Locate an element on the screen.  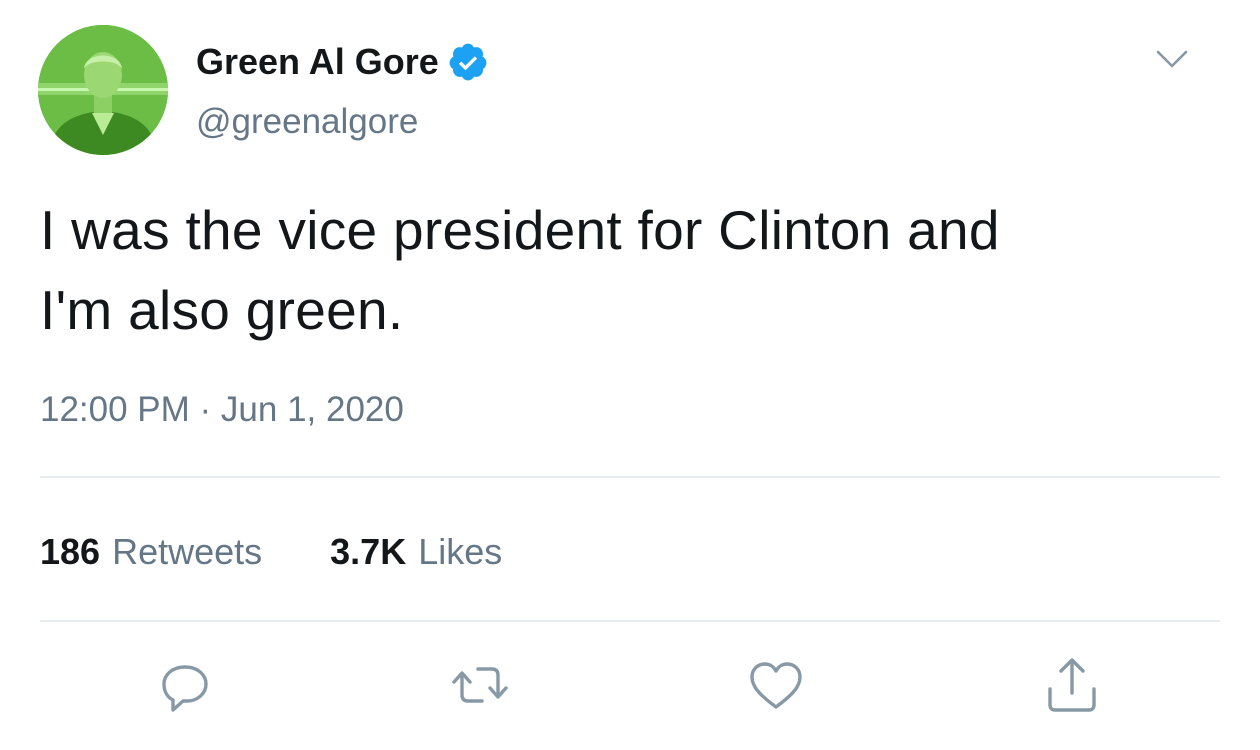
share-icon is located at coordinates (1072, 685).